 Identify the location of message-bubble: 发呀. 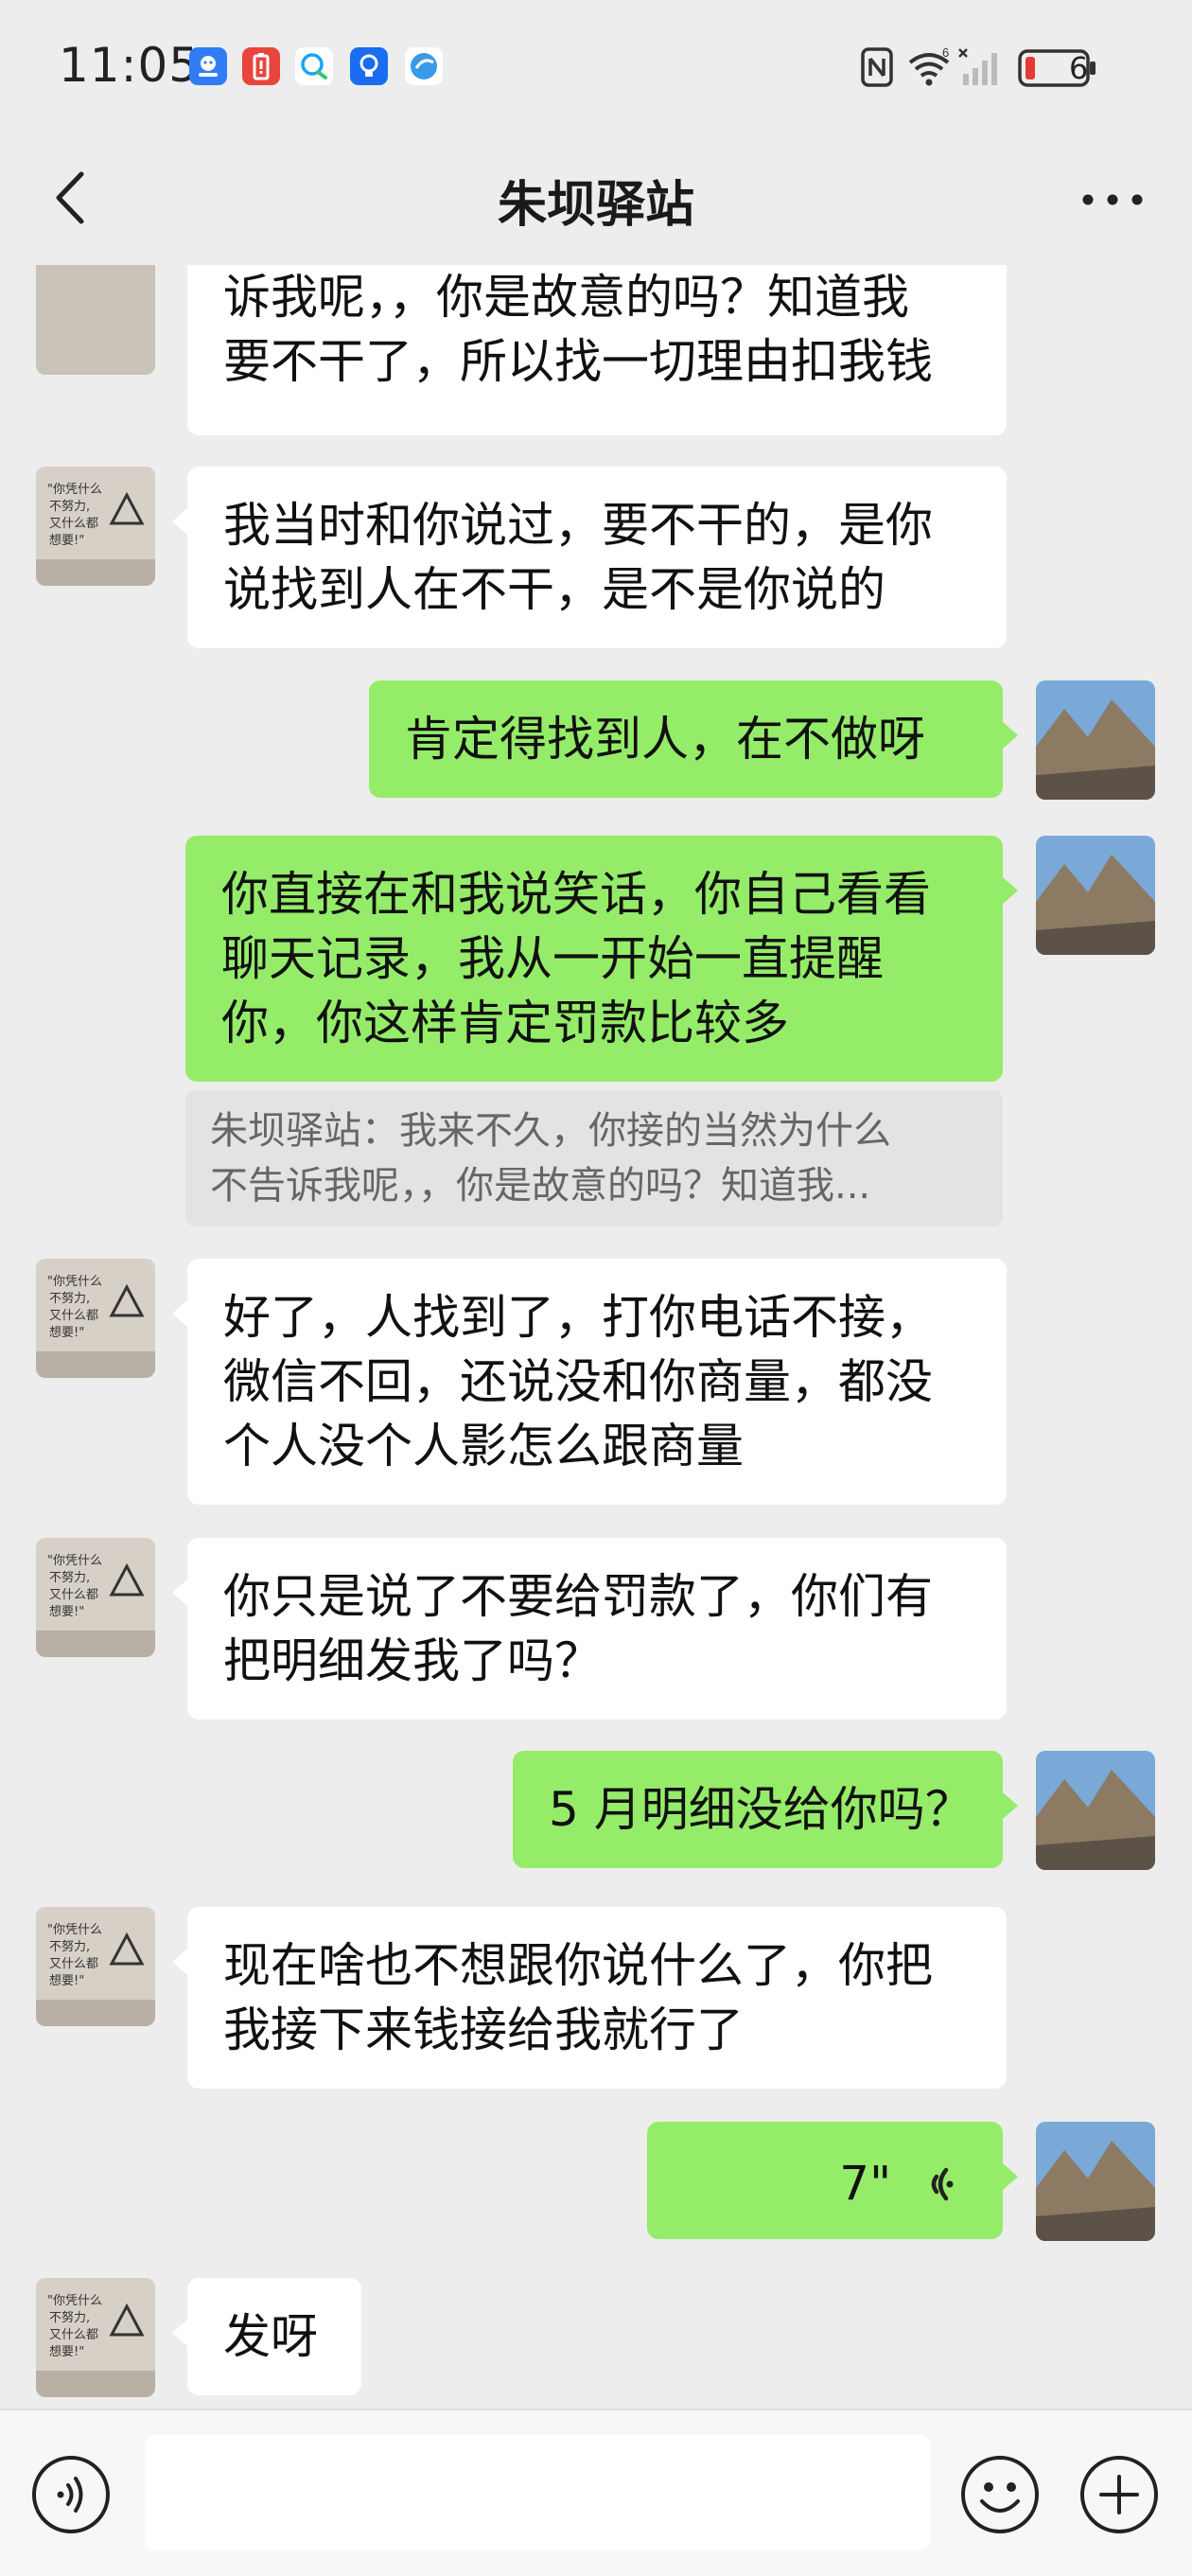
(266, 2336).